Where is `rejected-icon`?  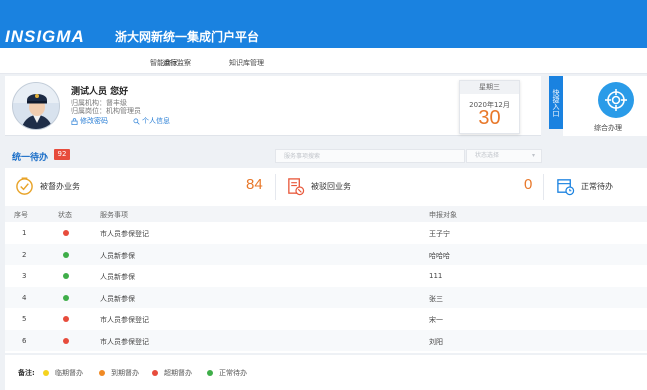 rejected-icon is located at coordinates (296, 187).